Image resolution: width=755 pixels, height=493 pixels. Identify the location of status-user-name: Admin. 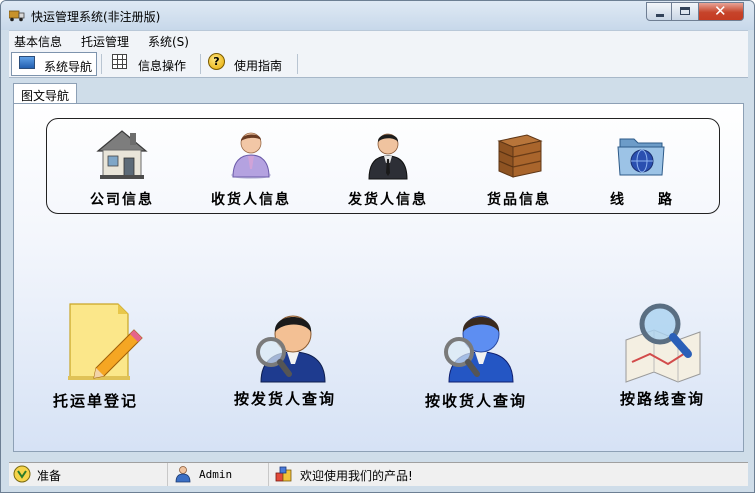
(216, 474).